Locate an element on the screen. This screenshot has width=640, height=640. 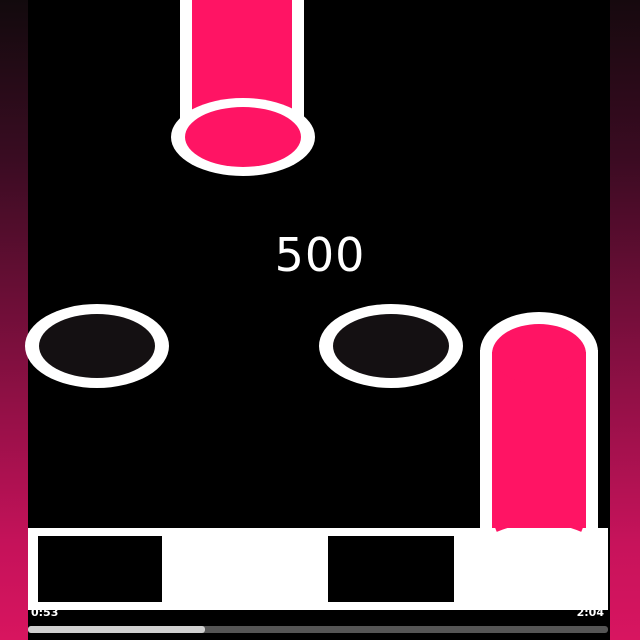
progress-fill is located at coordinates (116, 629).